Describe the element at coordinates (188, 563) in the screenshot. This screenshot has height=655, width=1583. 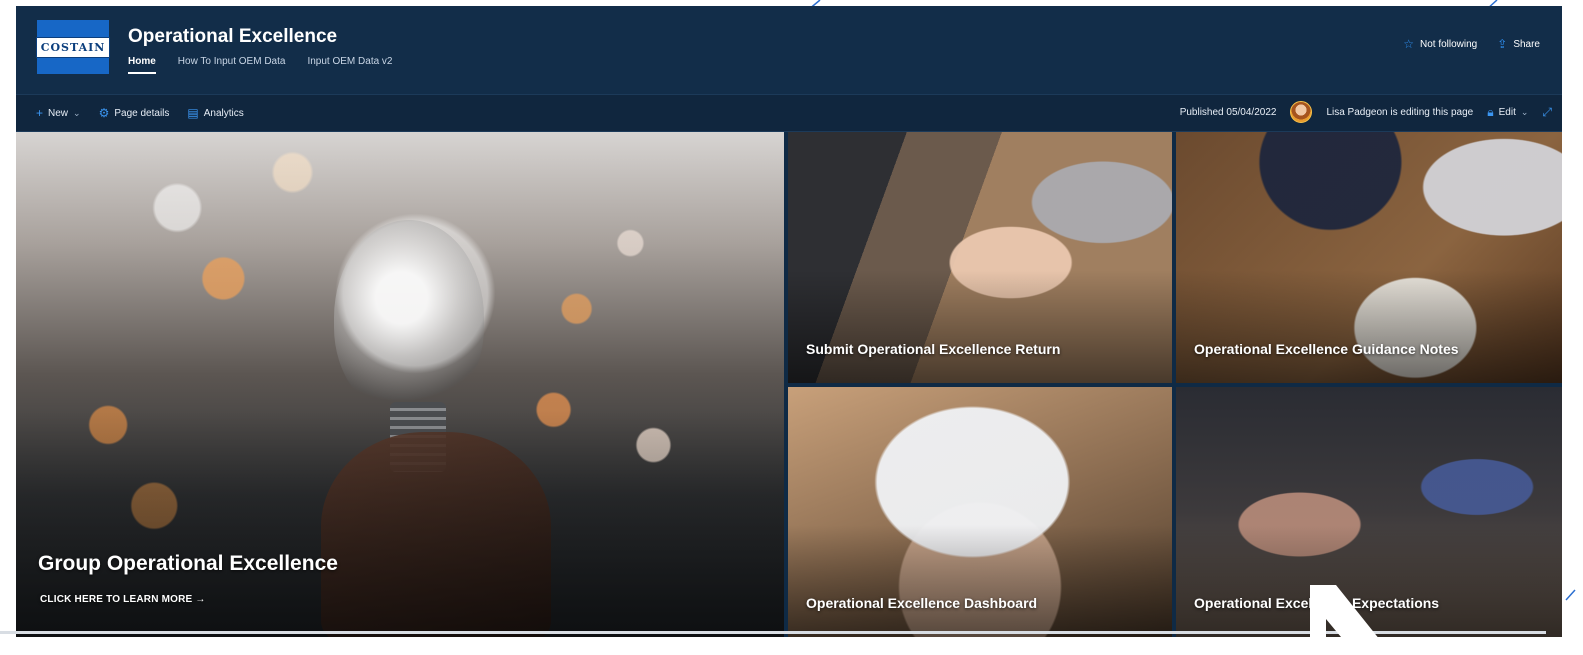
I see `hero-main-title: Group Operational Excellence` at that location.